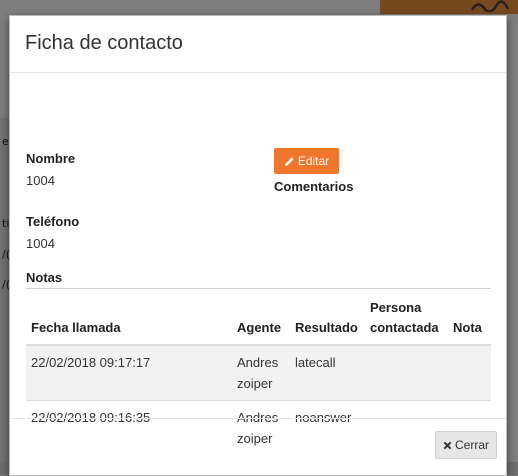 The width and height of the screenshot is (518, 476). Describe the element at coordinates (51, 158) in the screenshot. I see `nombre-label: Nombre` at that location.